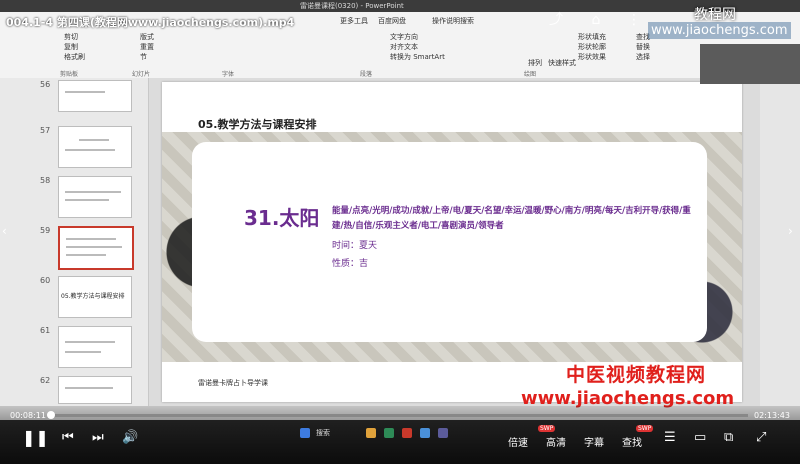 The height and width of the screenshot is (464, 800). Describe the element at coordinates (389, 433) in the screenshot. I see `browser-icon` at that location.